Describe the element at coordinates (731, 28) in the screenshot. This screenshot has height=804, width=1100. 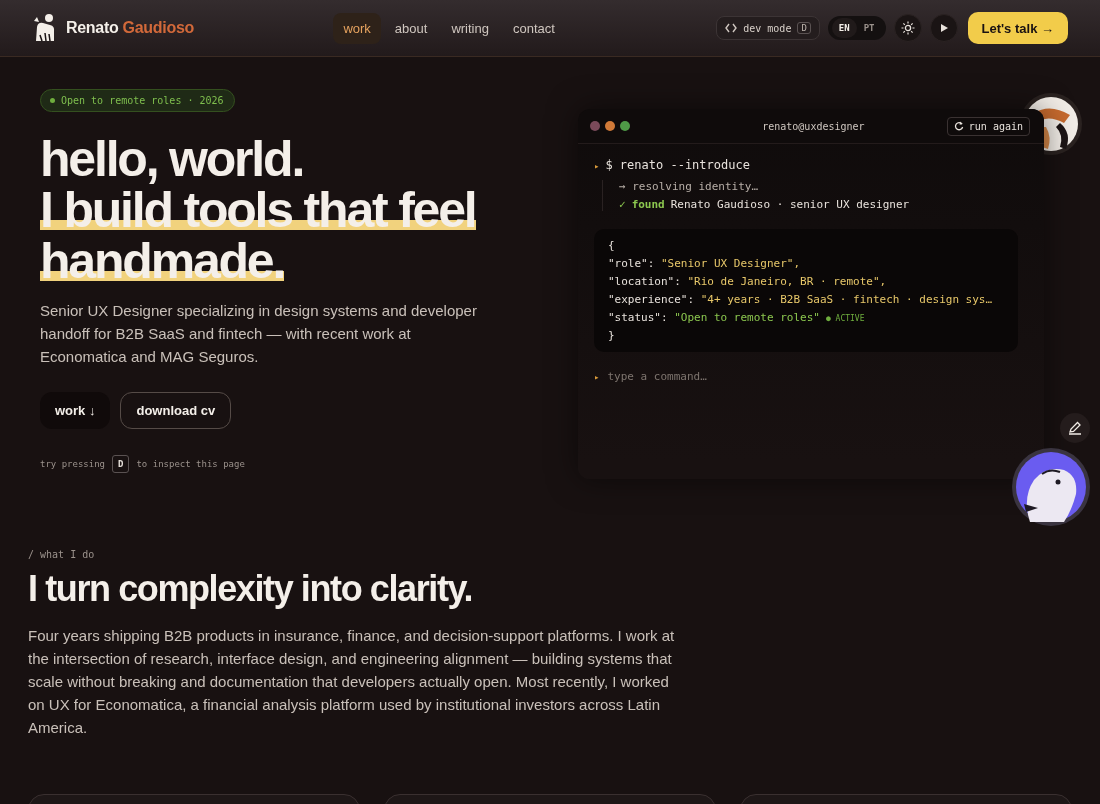
I see `code-icon` at that location.